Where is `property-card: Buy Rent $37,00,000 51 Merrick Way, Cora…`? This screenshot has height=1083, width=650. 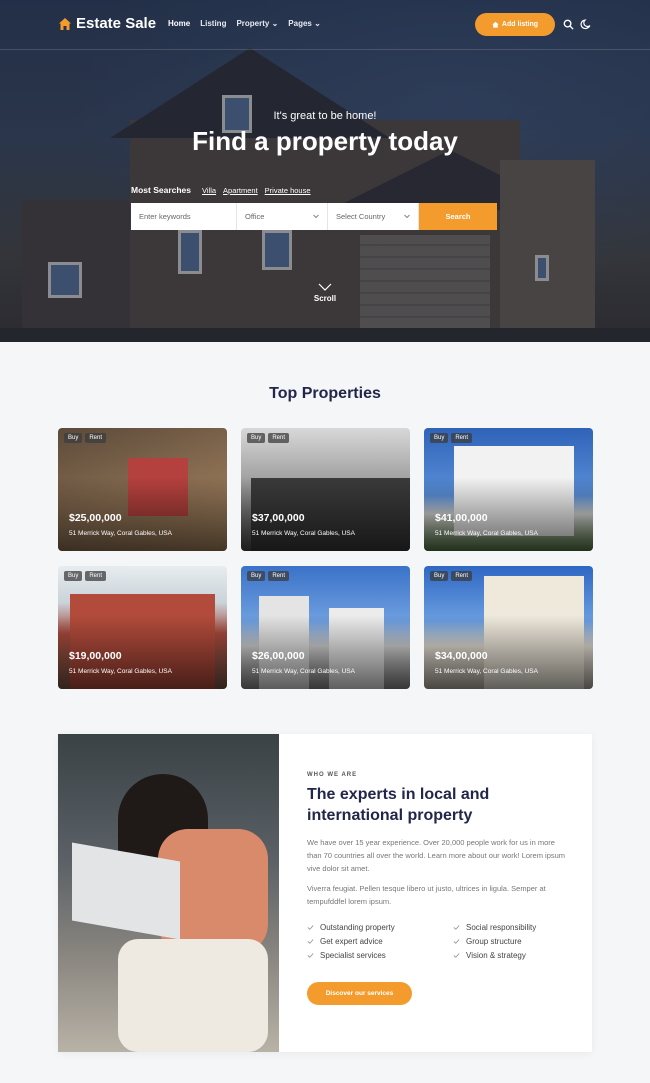
property-card: Buy Rent $37,00,000 51 Merrick Way, Cora… is located at coordinates (325, 489).